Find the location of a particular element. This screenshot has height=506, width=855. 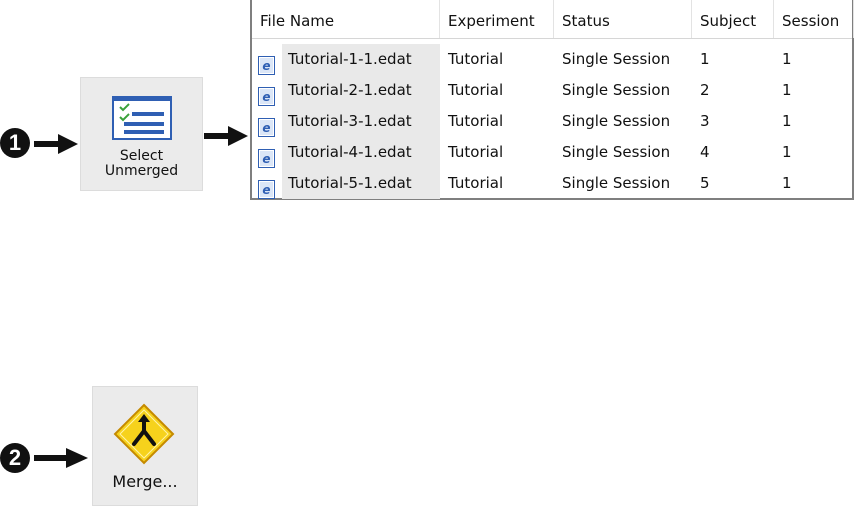

cell-subject: 1 is located at coordinates (705, 59).